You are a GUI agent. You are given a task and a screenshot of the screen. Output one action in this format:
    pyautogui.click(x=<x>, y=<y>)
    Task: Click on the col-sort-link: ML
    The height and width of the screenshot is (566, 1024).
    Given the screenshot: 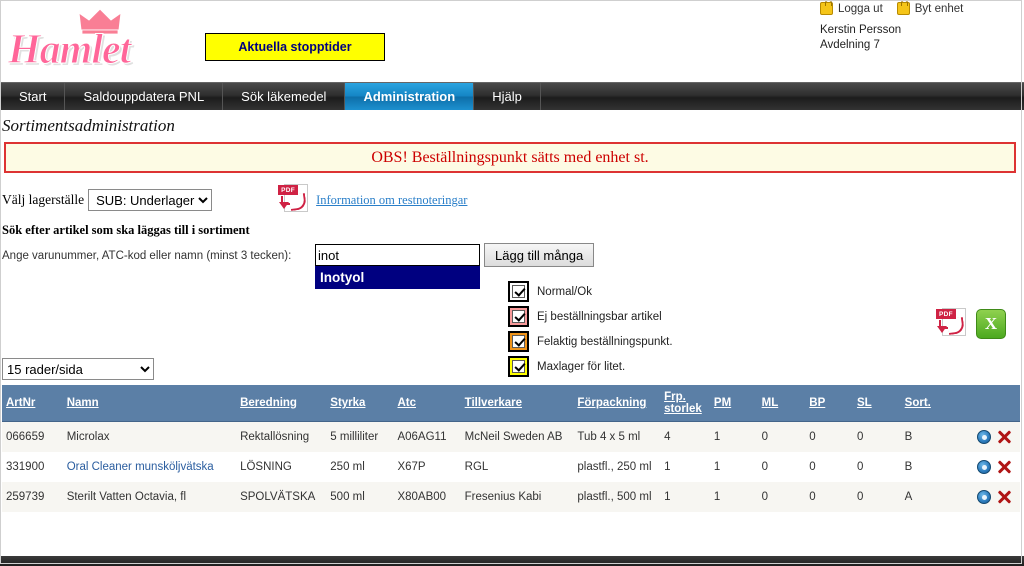 What is the action you would take?
    pyautogui.click(x=770, y=403)
    